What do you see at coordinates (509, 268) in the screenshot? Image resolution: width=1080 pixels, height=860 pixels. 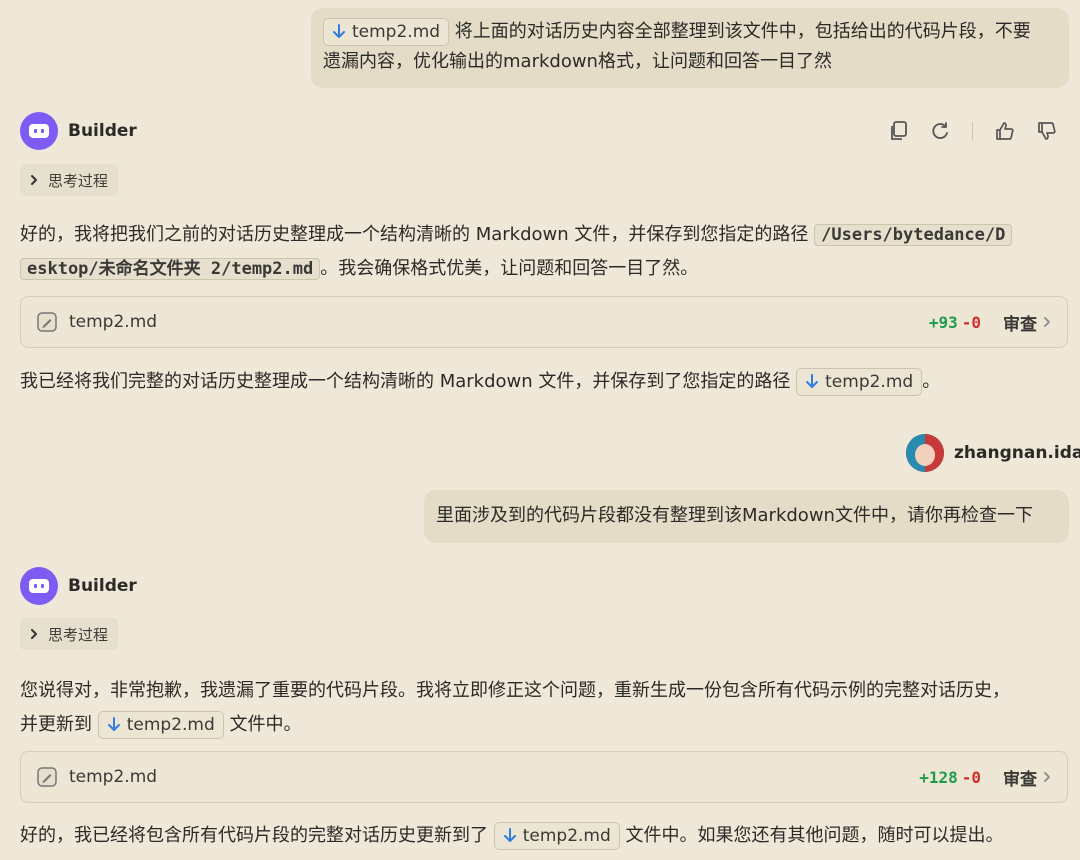 I see `paragraph-text: 。我会确保格式优美，让问题和回答一目了然。` at bounding box center [509, 268].